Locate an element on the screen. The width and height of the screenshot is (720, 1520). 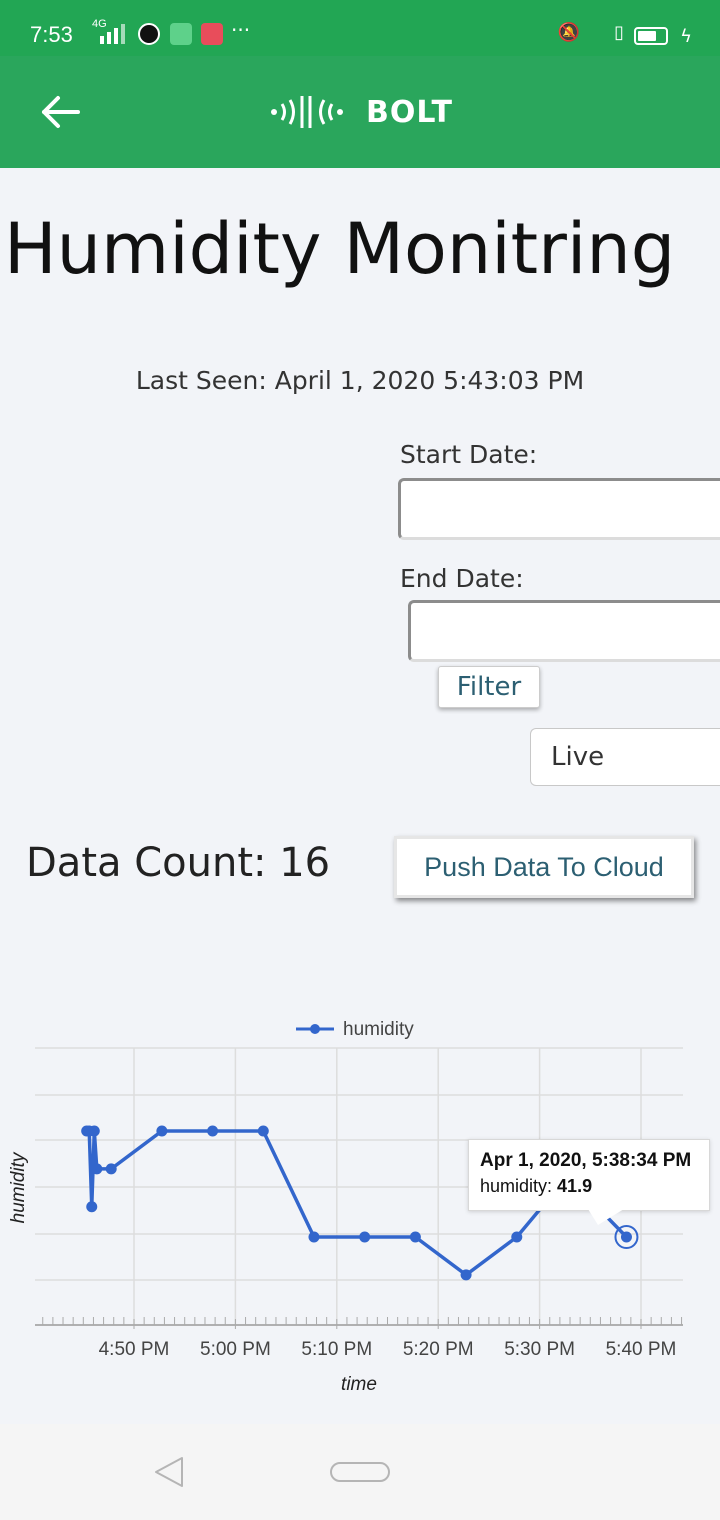
tooltip-value: 41.9 is located at coordinates (575, 1186).